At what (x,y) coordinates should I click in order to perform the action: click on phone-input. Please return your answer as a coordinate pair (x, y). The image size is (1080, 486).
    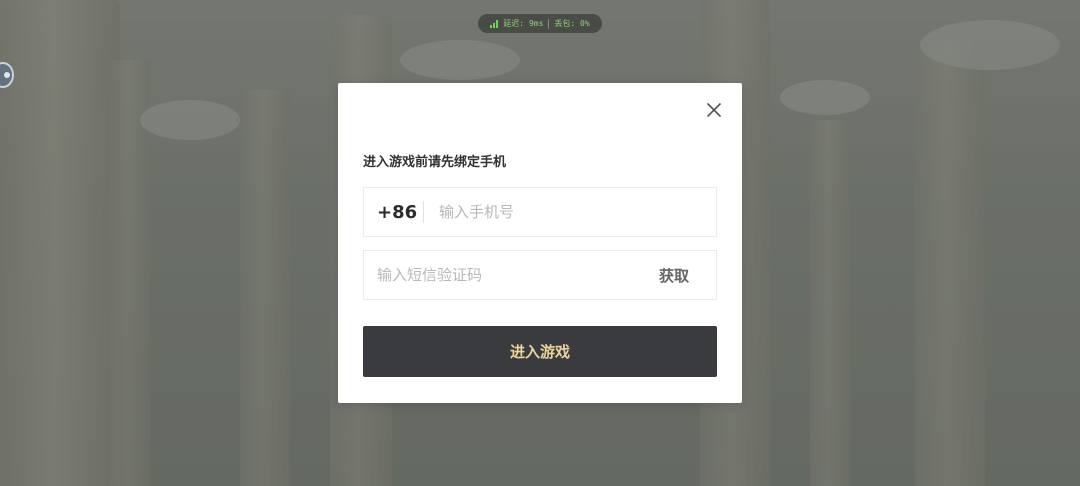
    Looking at the image, I should click on (576, 212).